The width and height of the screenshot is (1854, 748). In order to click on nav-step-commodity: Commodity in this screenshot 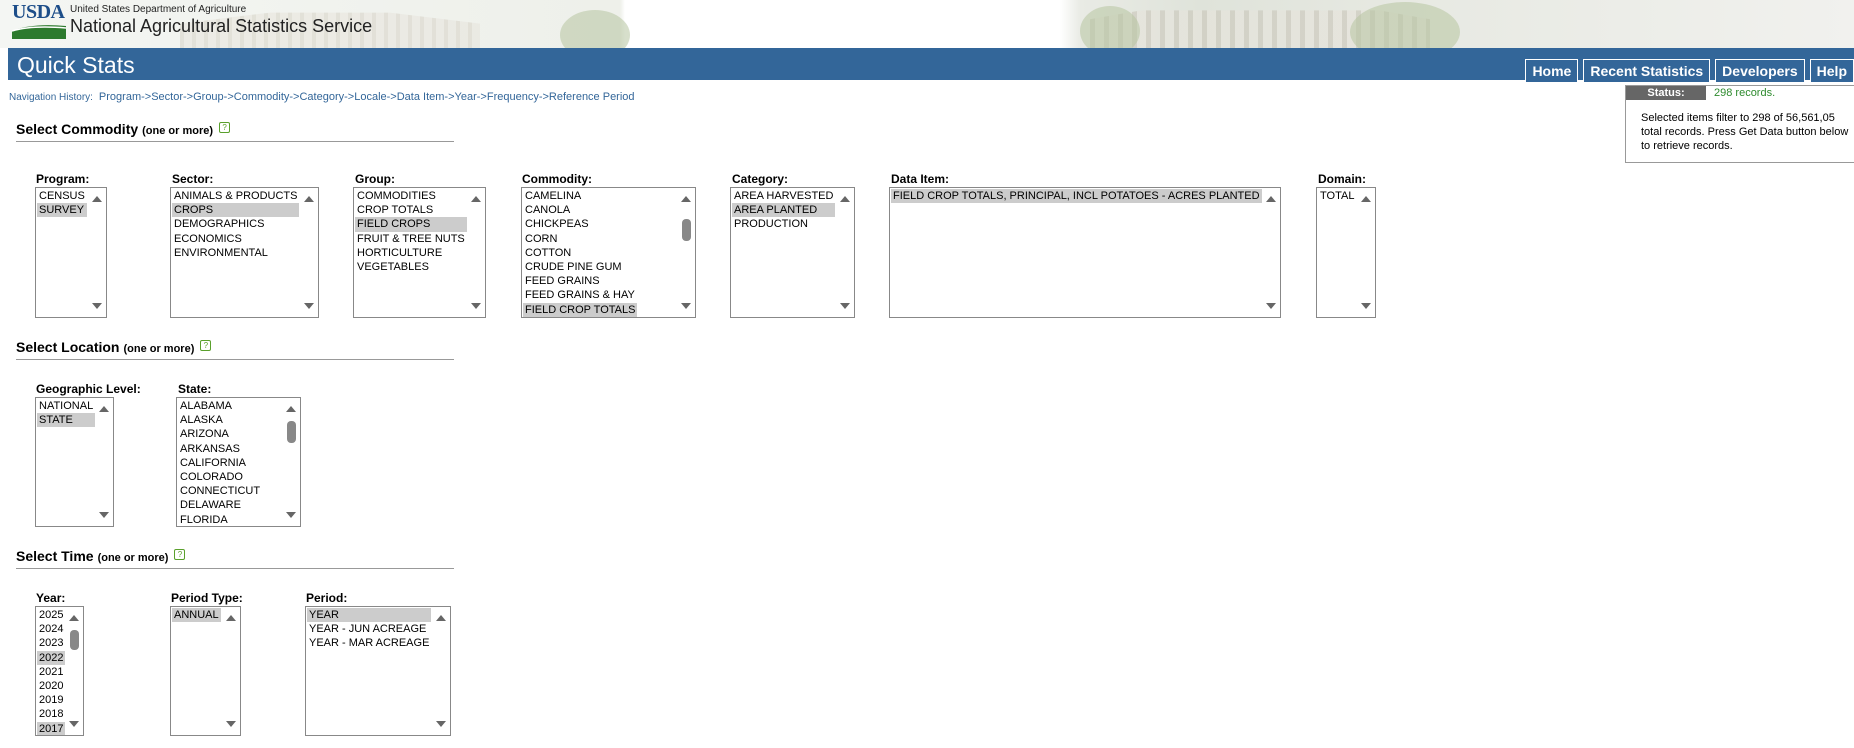, I will do `click(262, 97)`.